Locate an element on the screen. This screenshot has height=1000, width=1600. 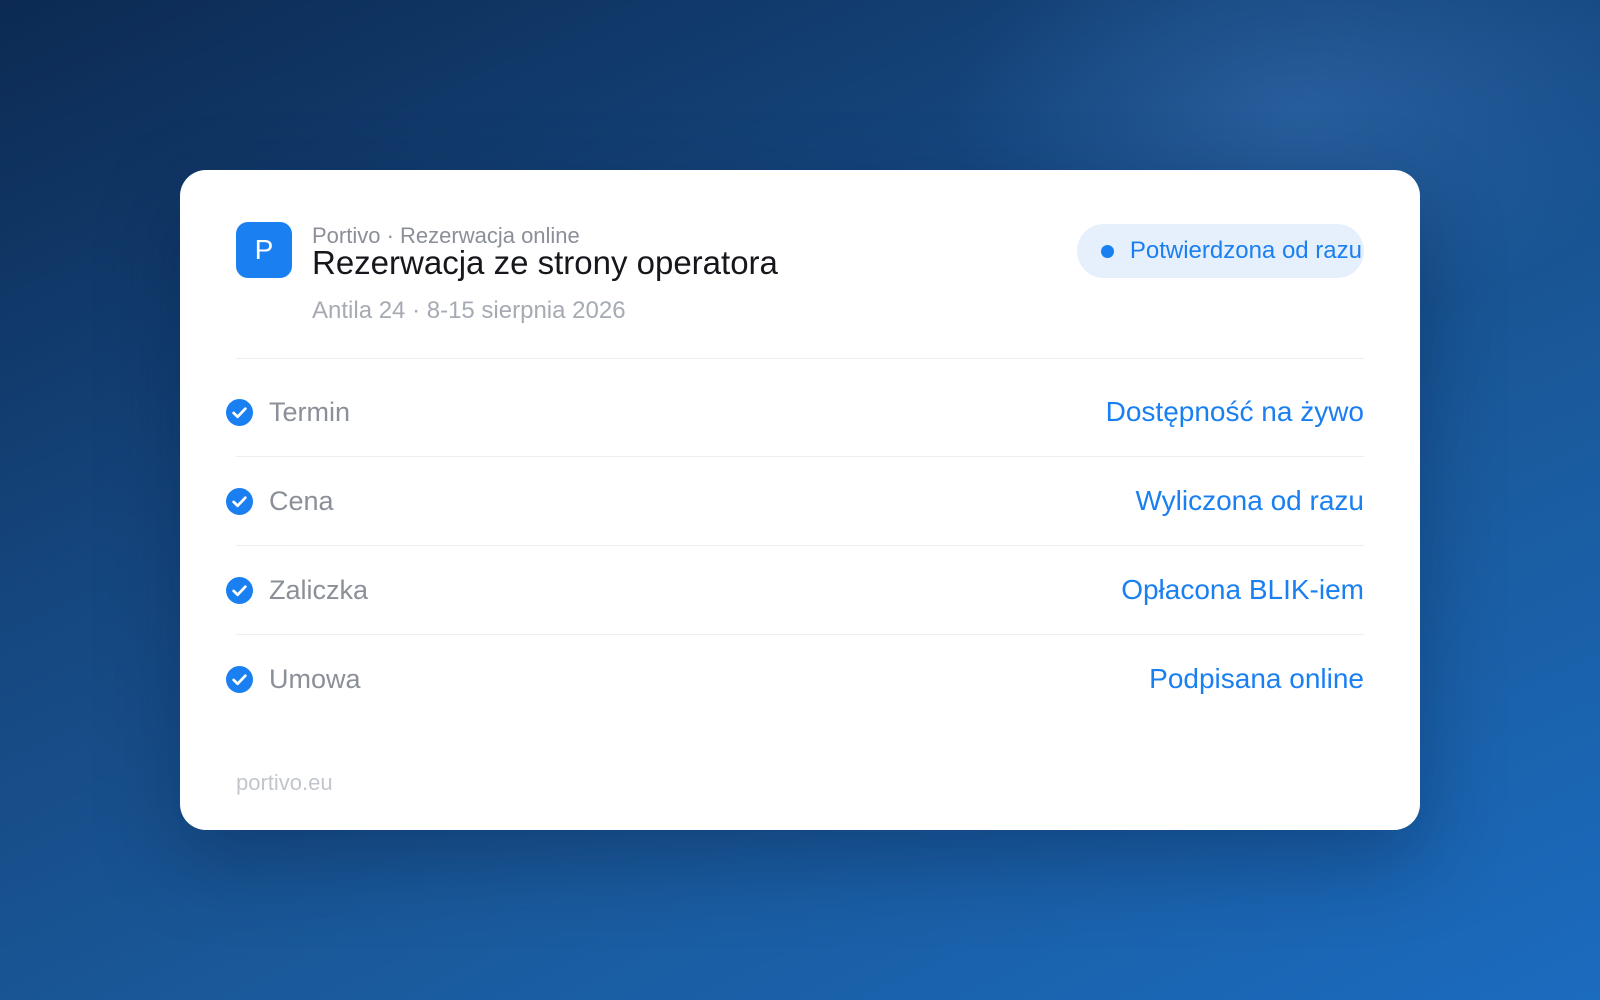
step-row-cena: Cena Wyliczona od razu is located at coordinates (795, 500).